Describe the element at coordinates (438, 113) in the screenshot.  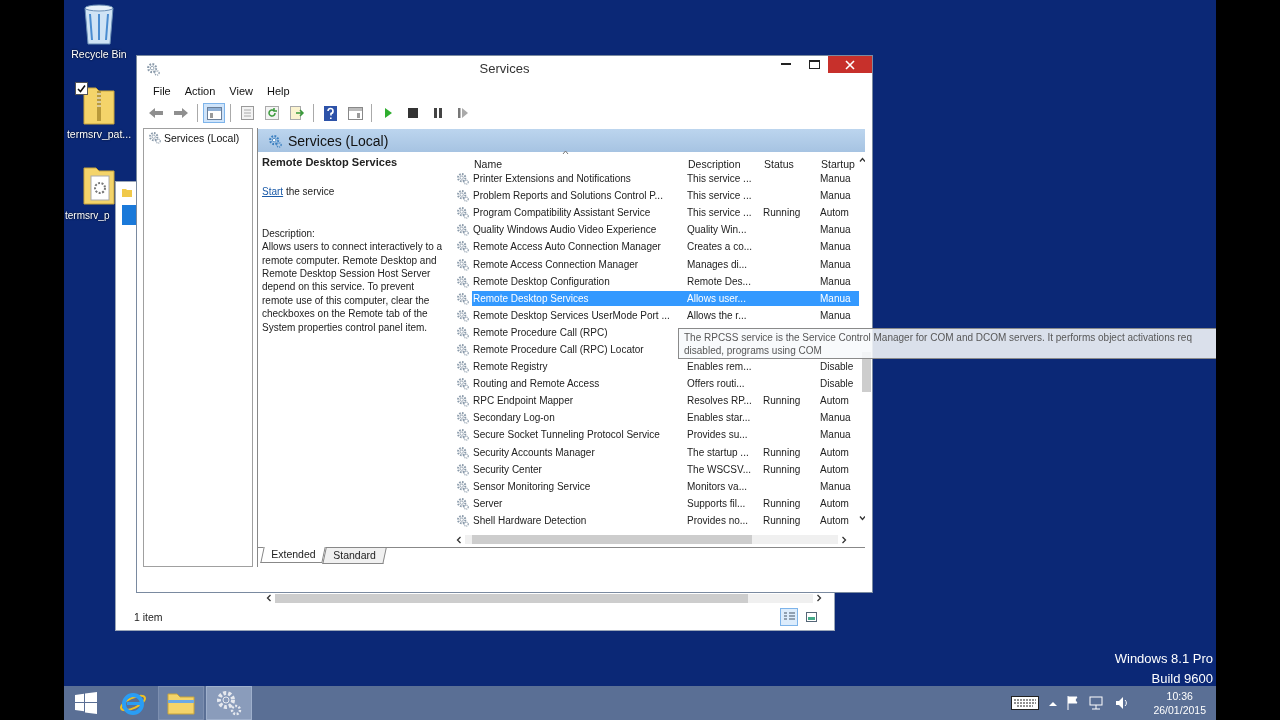
I see `pause-icon` at that location.